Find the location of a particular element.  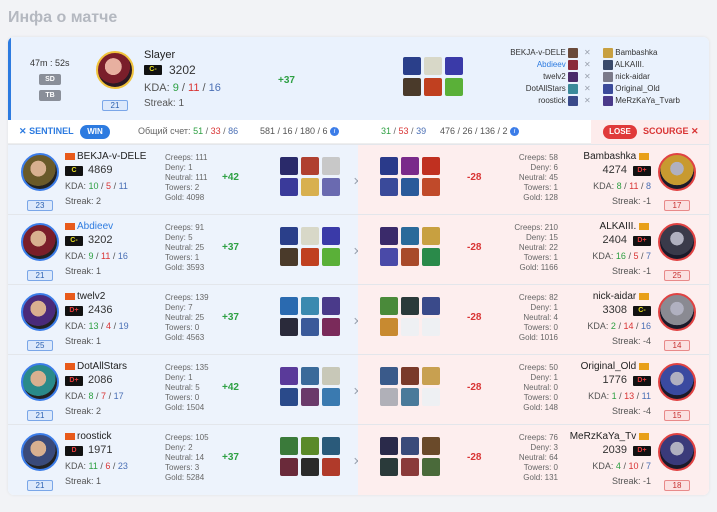

left-player-link: DotAllStars is located at coordinates (543, 89).